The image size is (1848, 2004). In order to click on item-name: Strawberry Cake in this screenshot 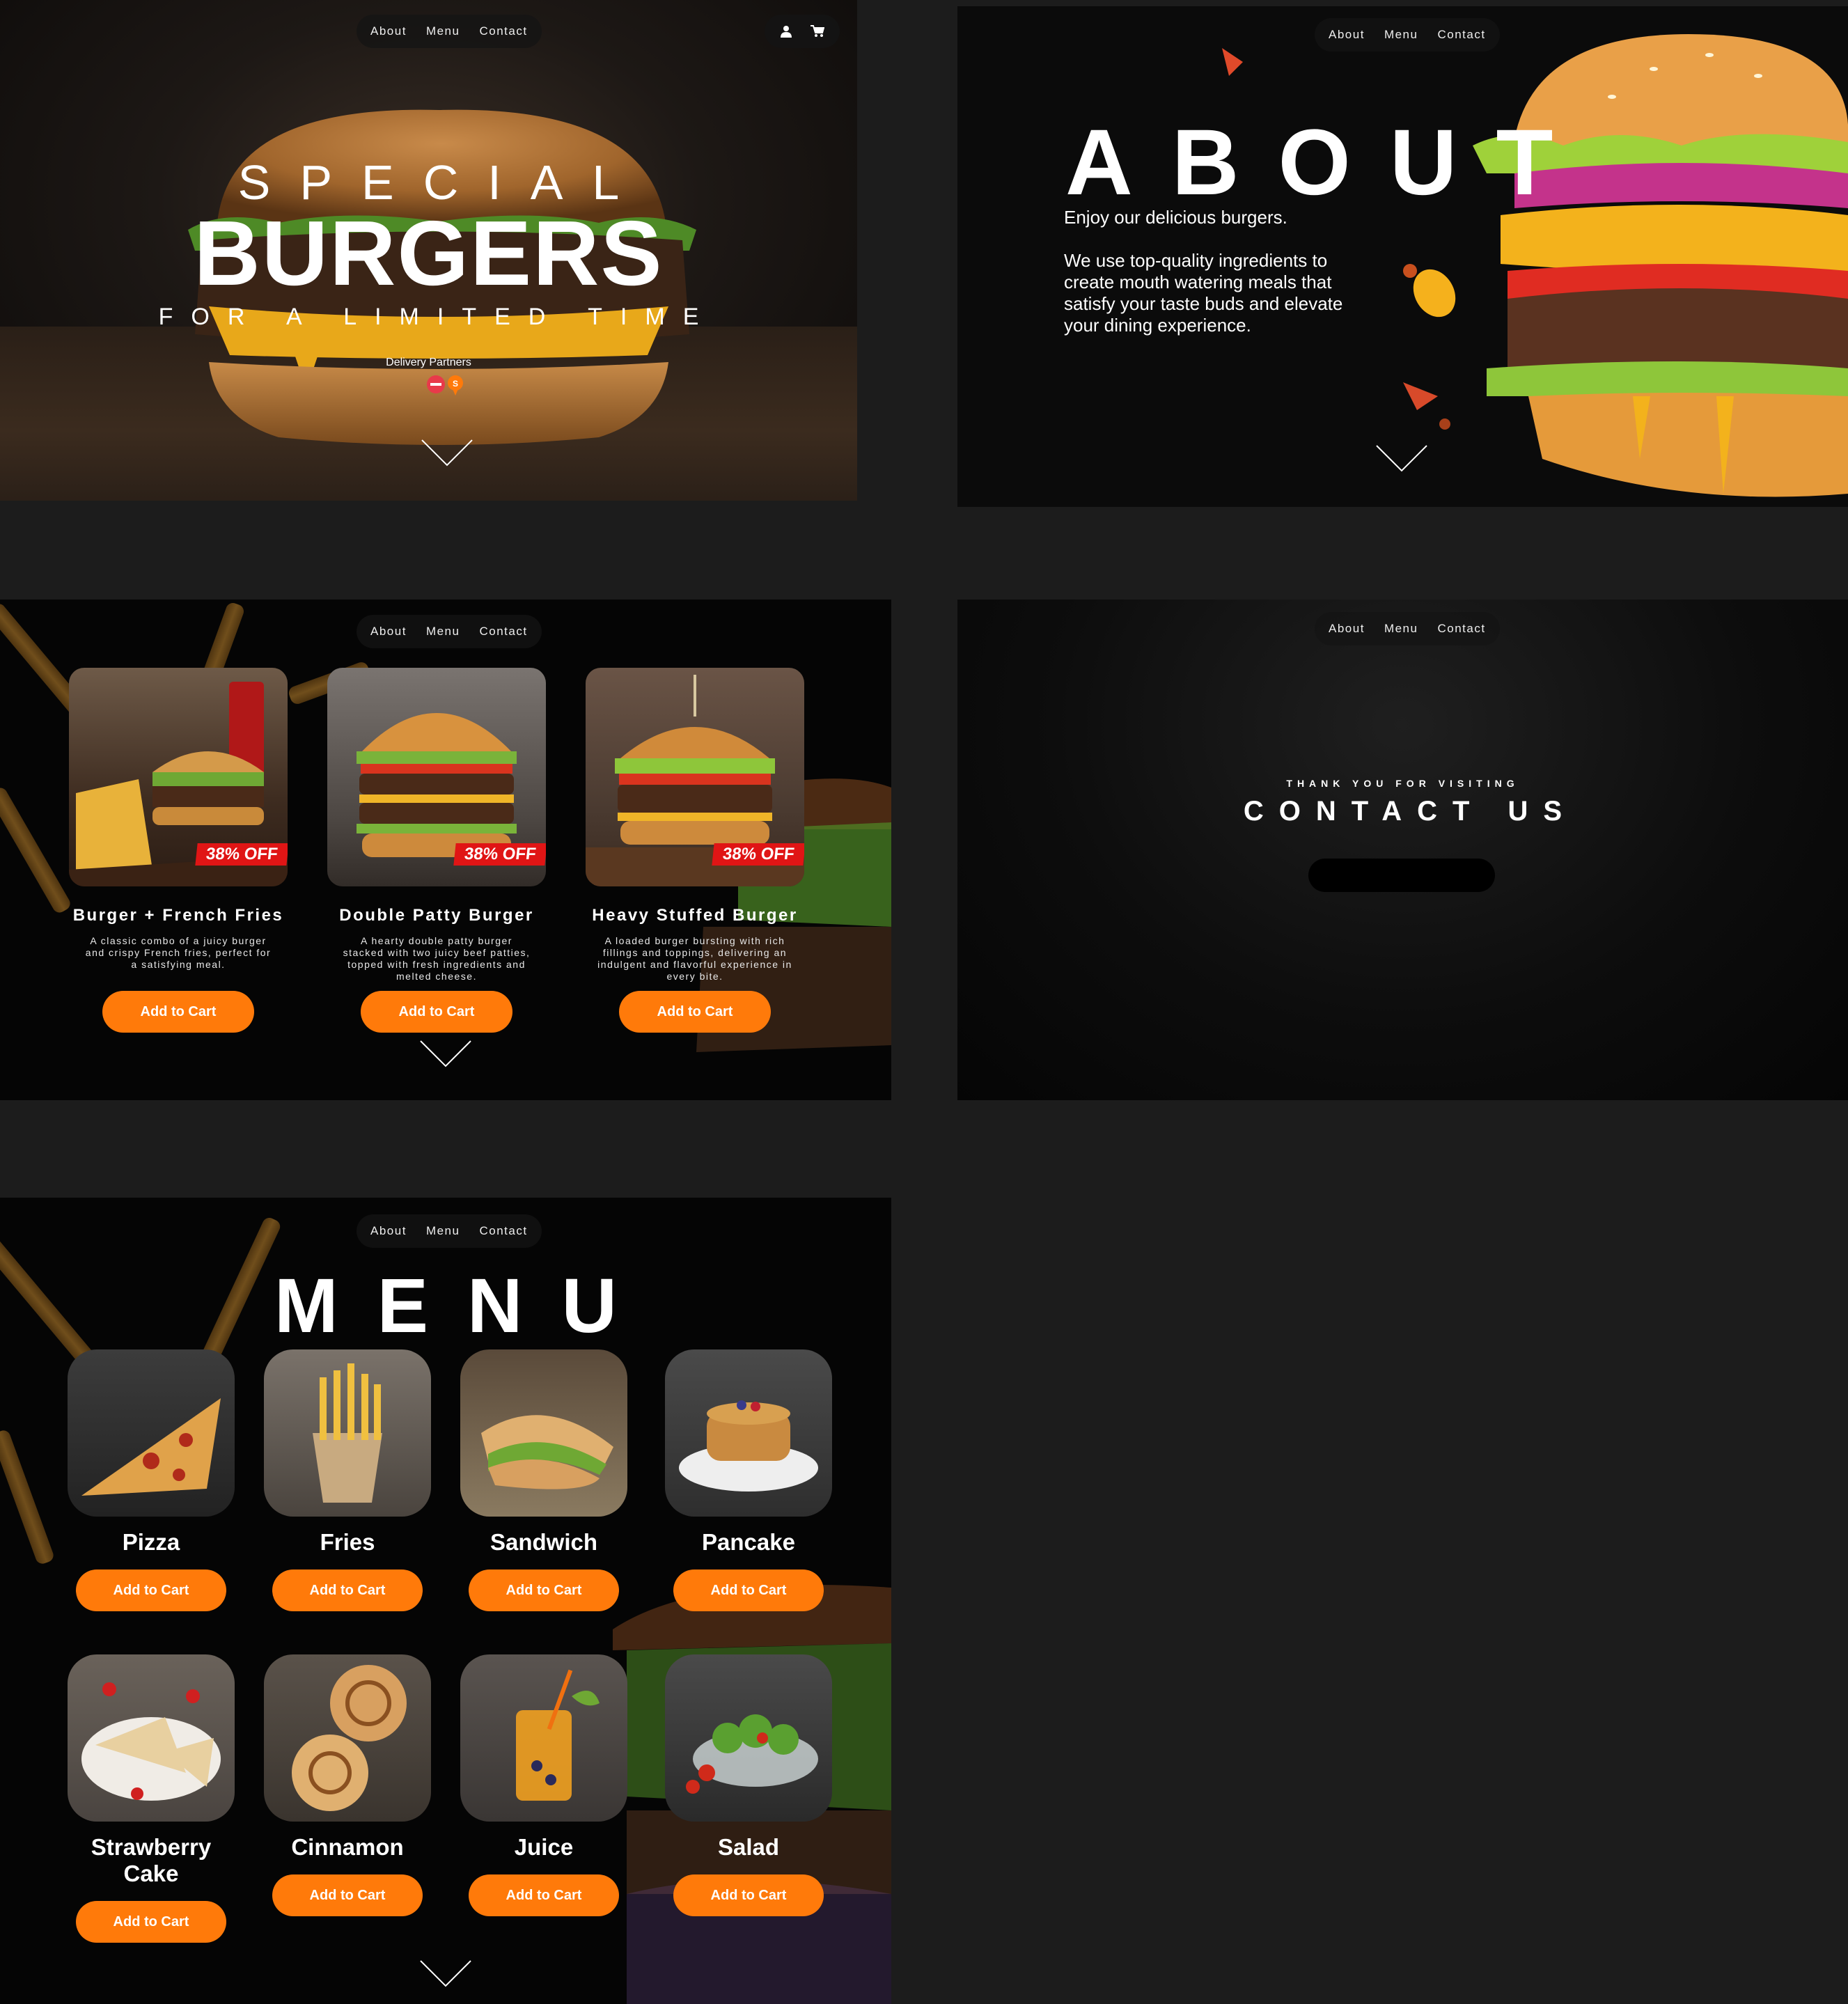, I will do `click(151, 1860)`.